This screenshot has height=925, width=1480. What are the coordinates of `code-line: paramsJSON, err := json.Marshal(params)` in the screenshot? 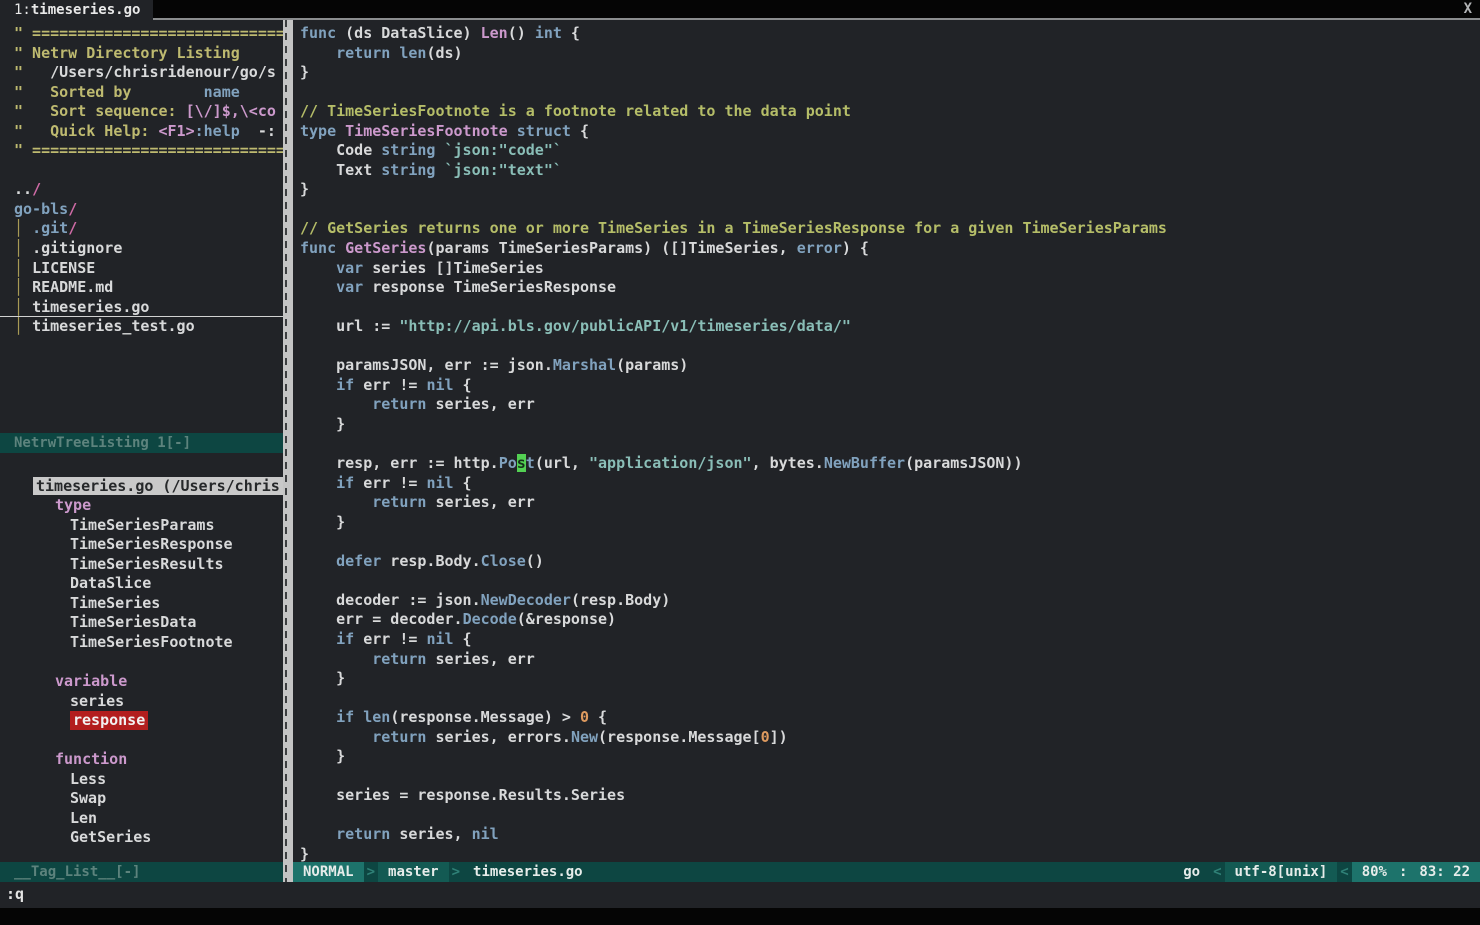 It's located at (890, 366).